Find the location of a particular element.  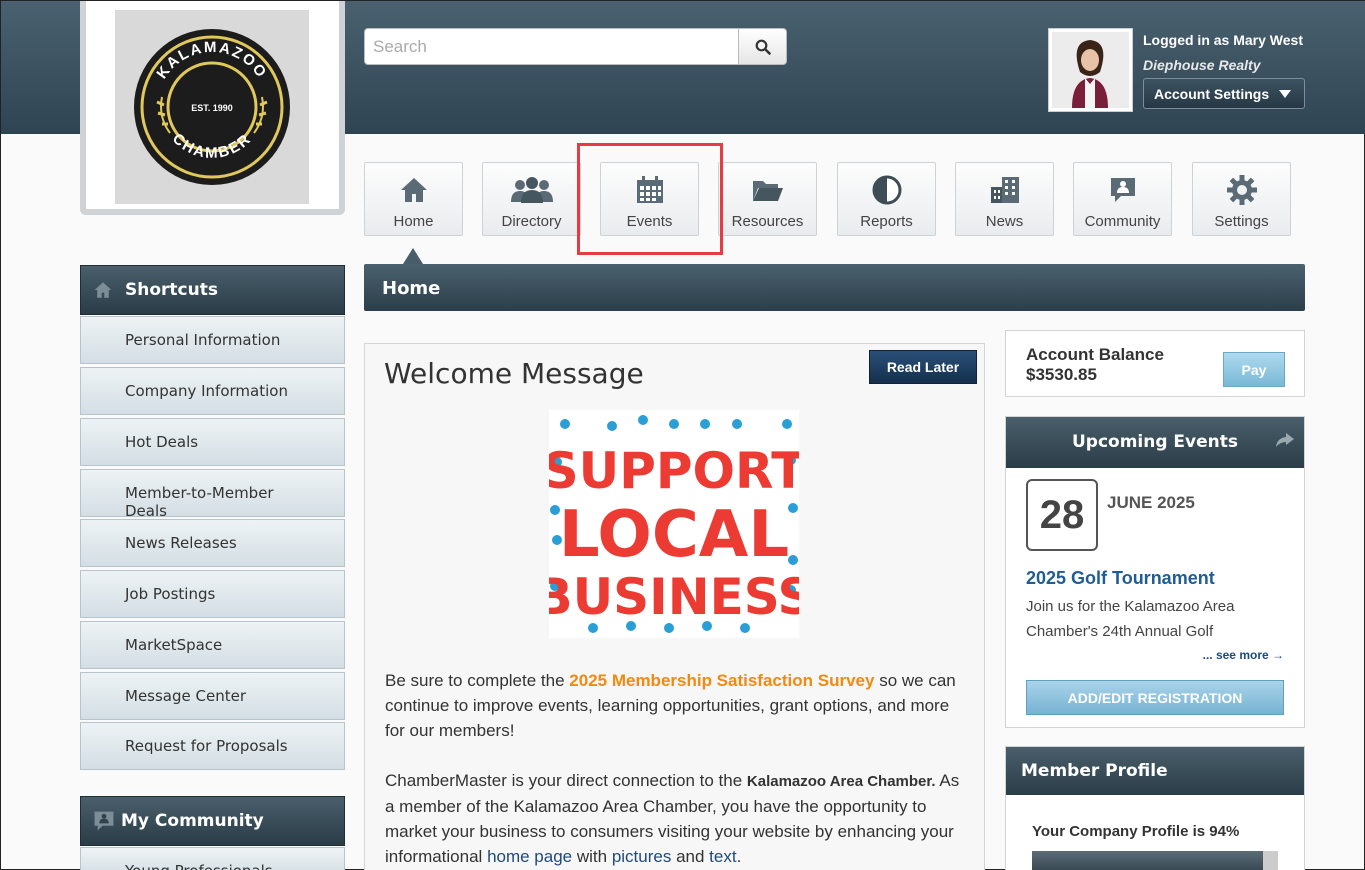

account-balance-label: Account Balance is located at coordinates (1095, 354).